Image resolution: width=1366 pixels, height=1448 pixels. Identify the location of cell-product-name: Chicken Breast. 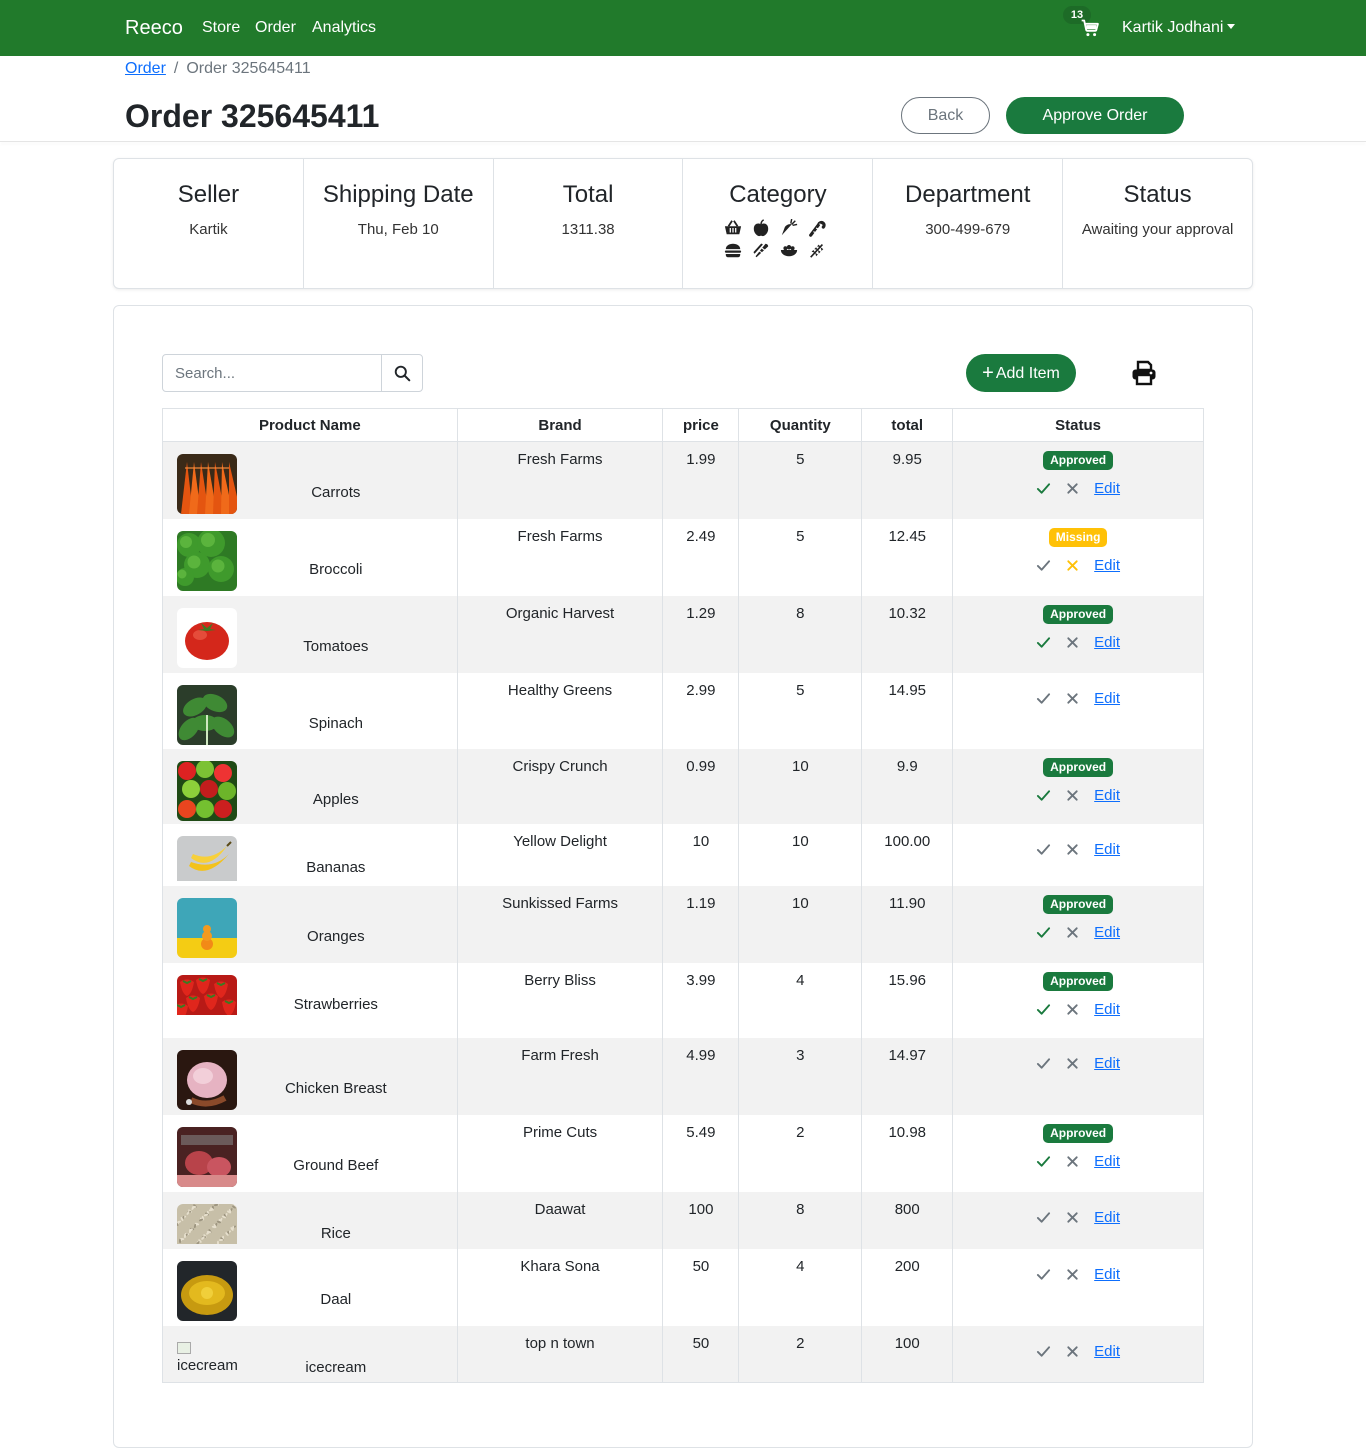
(310, 1076).